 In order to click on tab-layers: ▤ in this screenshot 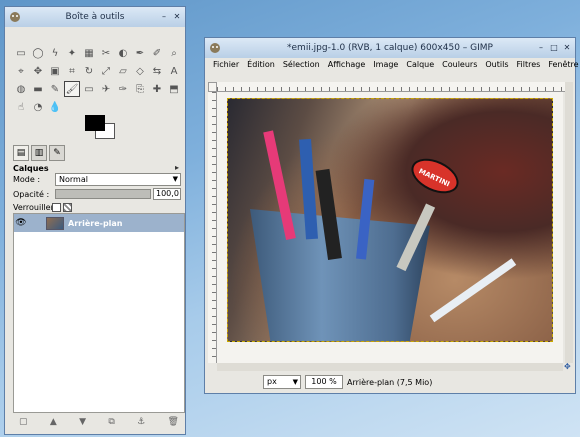, I will do `click(21, 153)`.